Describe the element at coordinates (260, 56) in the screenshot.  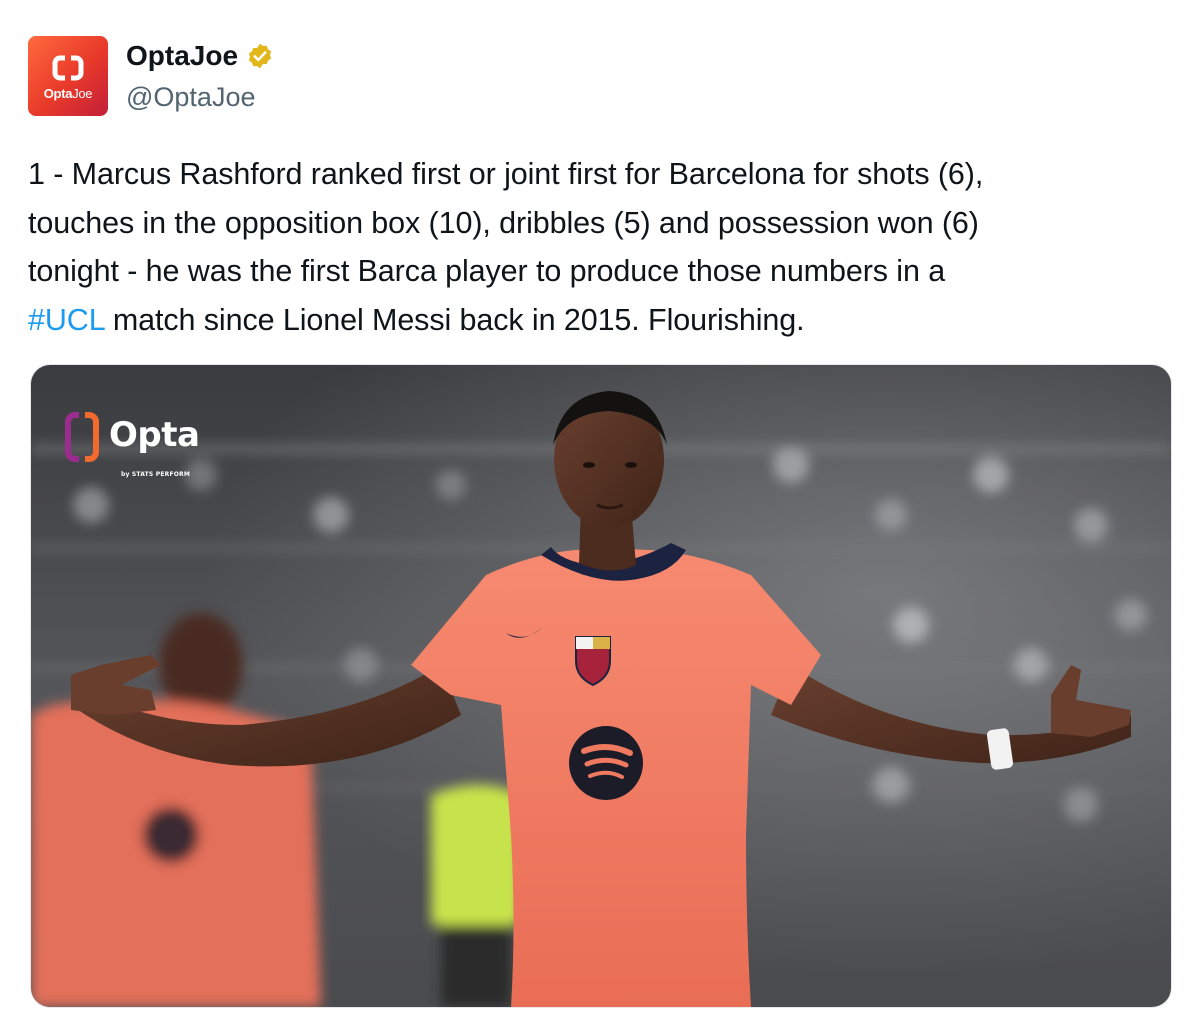
I see `verified-badge-icon` at that location.